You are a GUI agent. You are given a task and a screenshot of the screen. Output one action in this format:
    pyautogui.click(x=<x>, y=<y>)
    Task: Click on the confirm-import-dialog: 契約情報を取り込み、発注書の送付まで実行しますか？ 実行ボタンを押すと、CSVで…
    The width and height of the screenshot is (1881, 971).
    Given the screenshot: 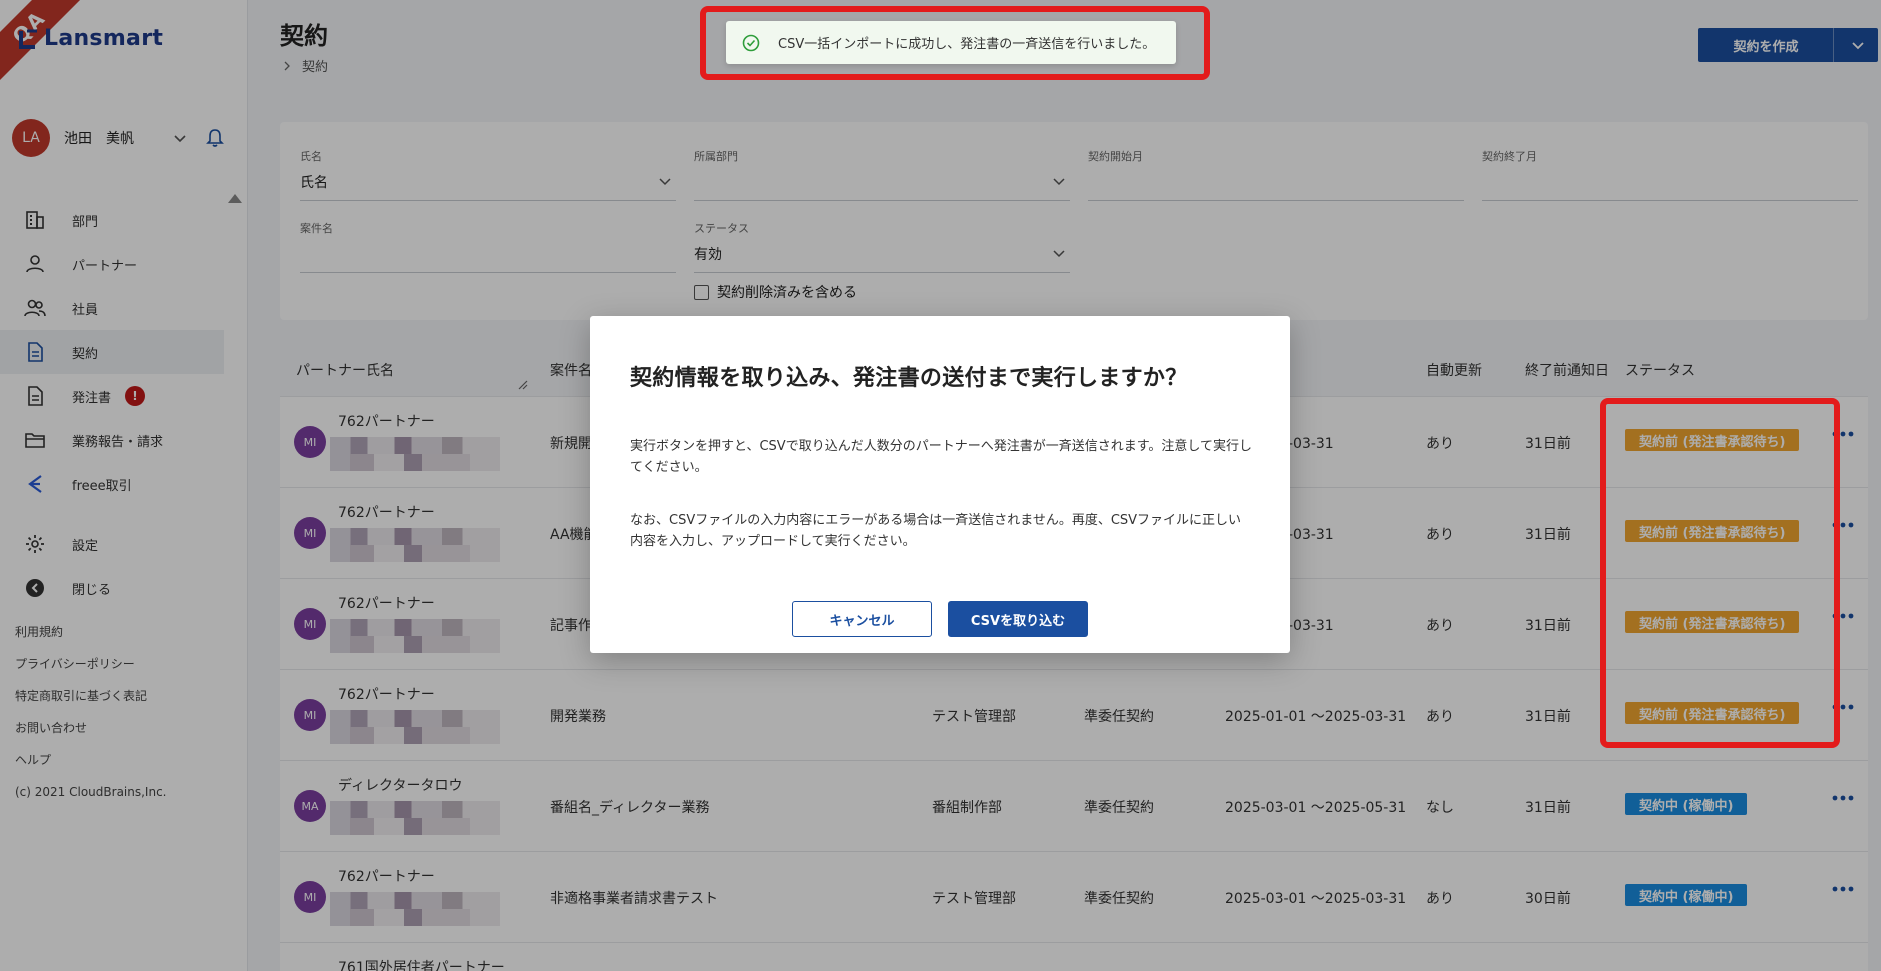 What is the action you would take?
    pyautogui.click(x=940, y=484)
    